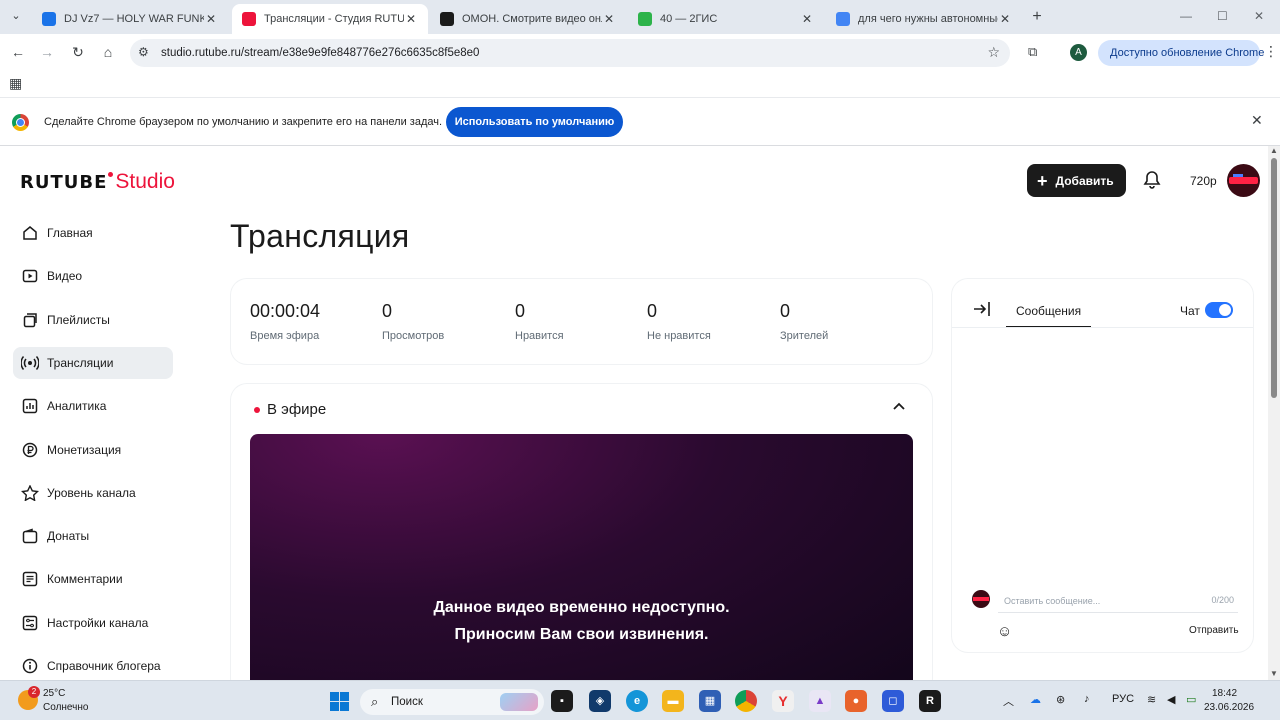 Image resolution: width=1280 pixels, height=720 pixels. What do you see at coordinates (30, 493) in the screenshot?
I see `star-icon` at bounding box center [30, 493].